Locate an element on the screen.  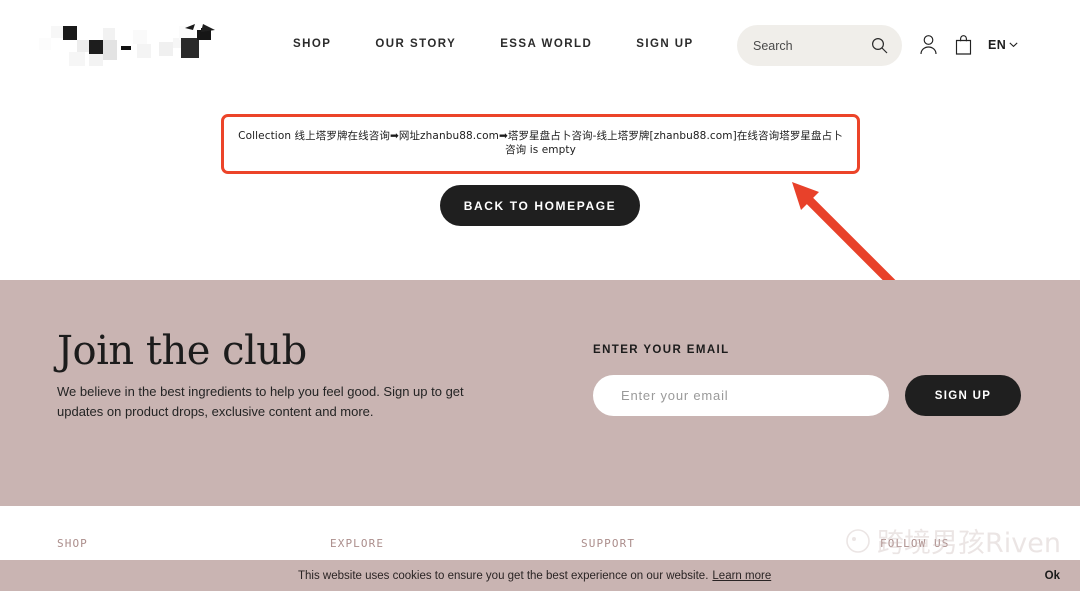
main-nav: SHOP OUR STORY ESSA WORLD SIGN UP is located at coordinates (493, 44).